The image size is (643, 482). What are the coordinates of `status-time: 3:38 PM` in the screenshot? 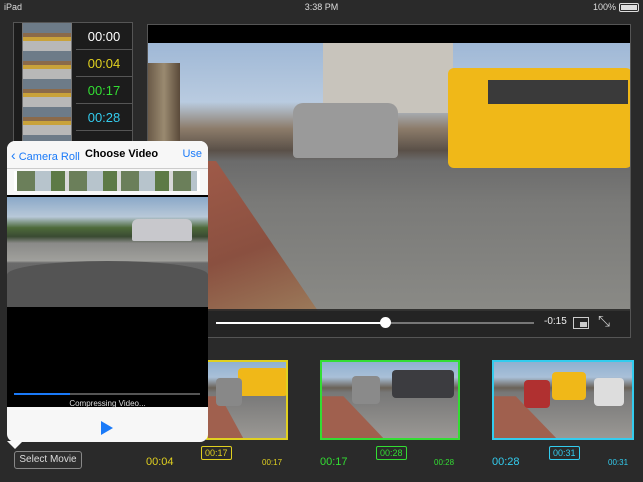 It's located at (321, 7).